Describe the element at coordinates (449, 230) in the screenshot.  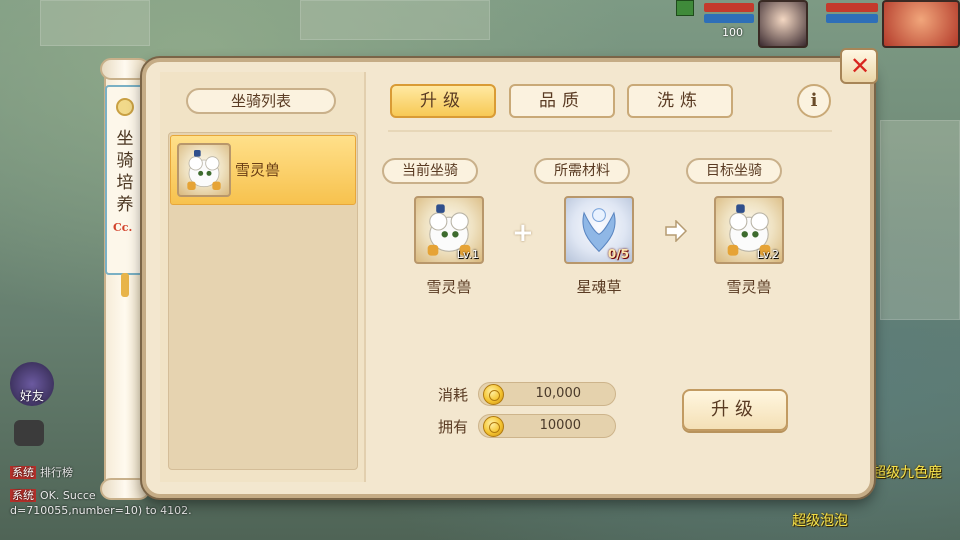
I see `current-mount-slot: Lv.1` at that location.